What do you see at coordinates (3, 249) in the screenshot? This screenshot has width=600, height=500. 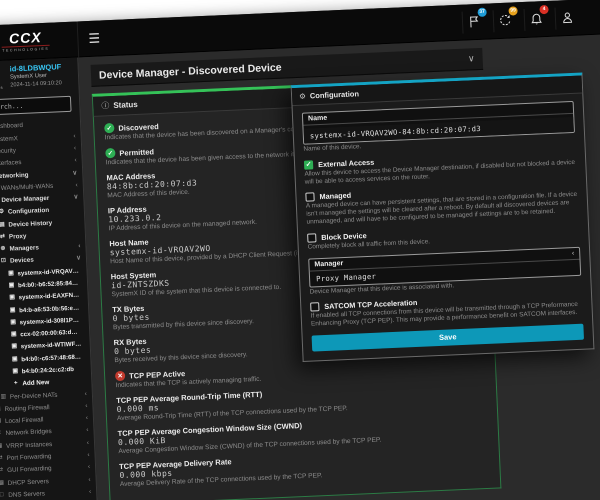 I see `managers-icon: ⊚` at bounding box center [3, 249].